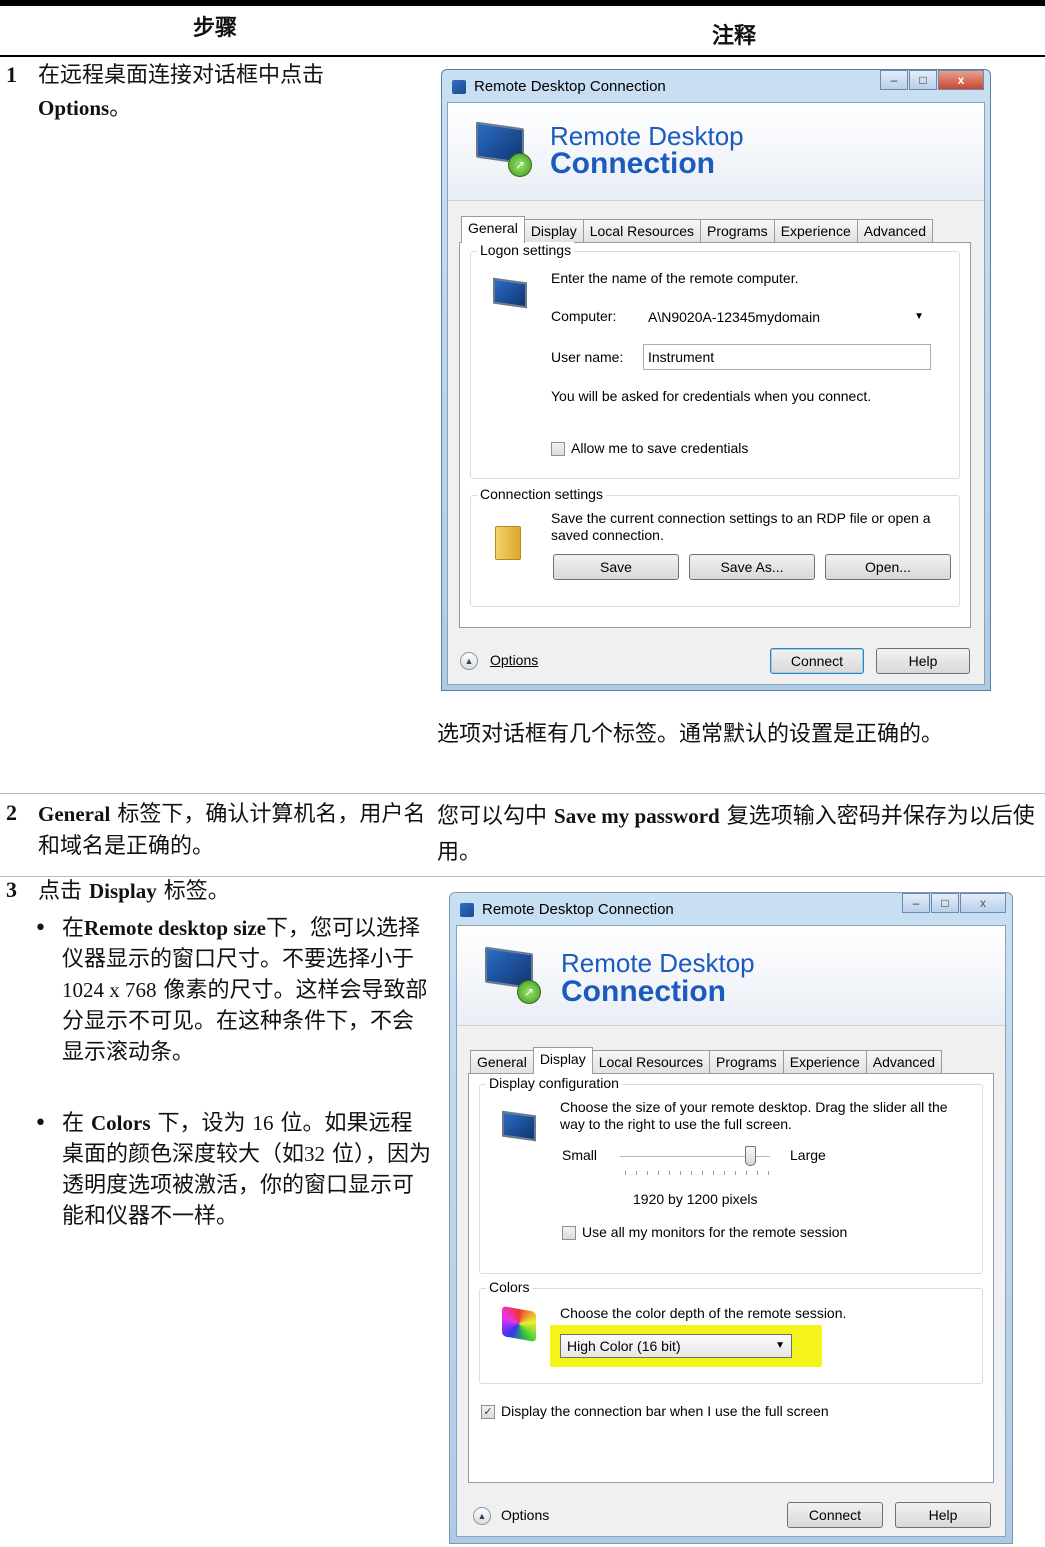  What do you see at coordinates (616, 567) in the screenshot?
I see `save-button: Save` at bounding box center [616, 567].